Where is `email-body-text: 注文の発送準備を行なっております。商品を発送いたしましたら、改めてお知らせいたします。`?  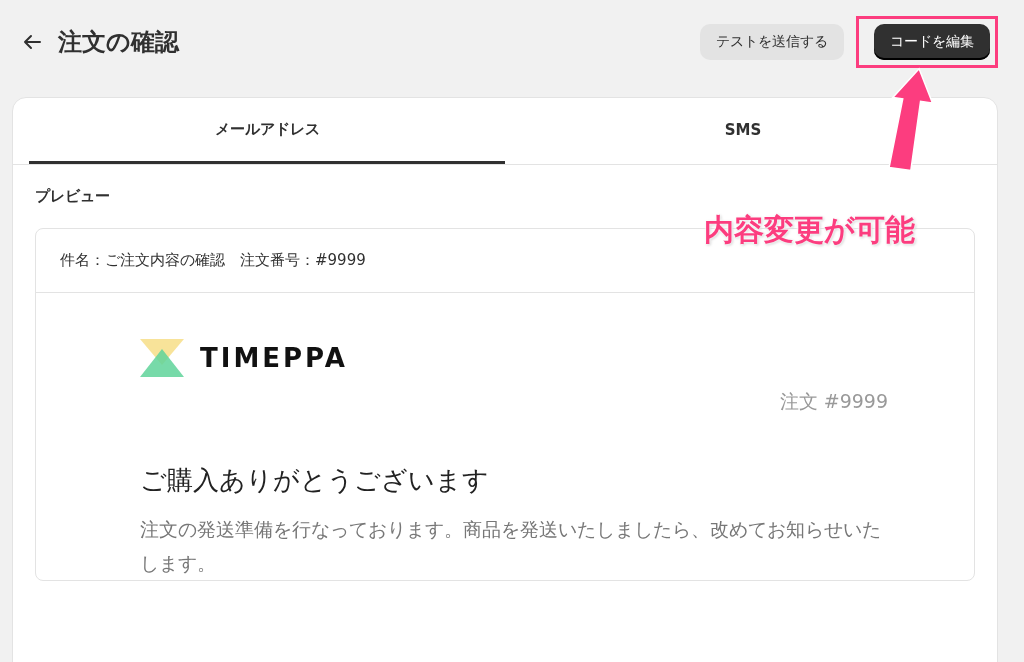 email-body-text: 注文の発送準備を行なっております。商品を発送いたしましたら、改めてお知らせいたします。 is located at coordinates (511, 547).